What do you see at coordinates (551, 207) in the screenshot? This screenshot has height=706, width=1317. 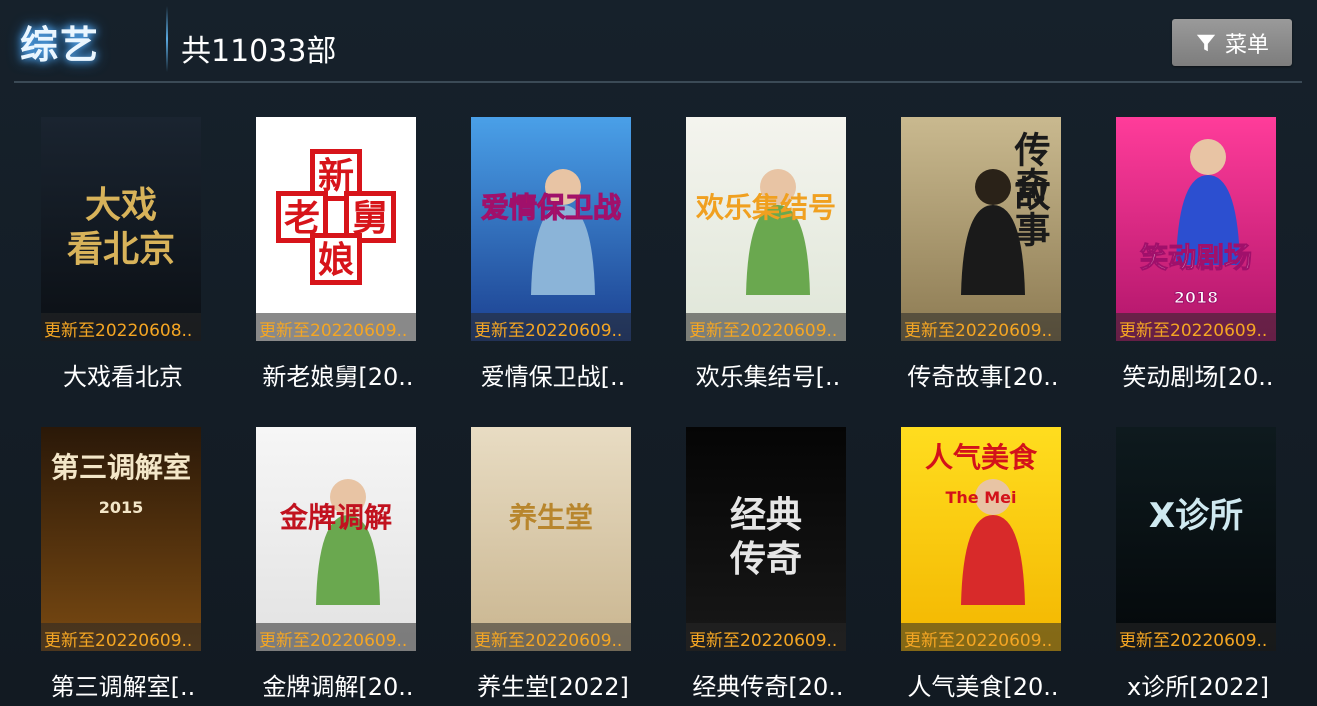 I see `svg-text: 爱情保卫战` at bounding box center [551, 207].